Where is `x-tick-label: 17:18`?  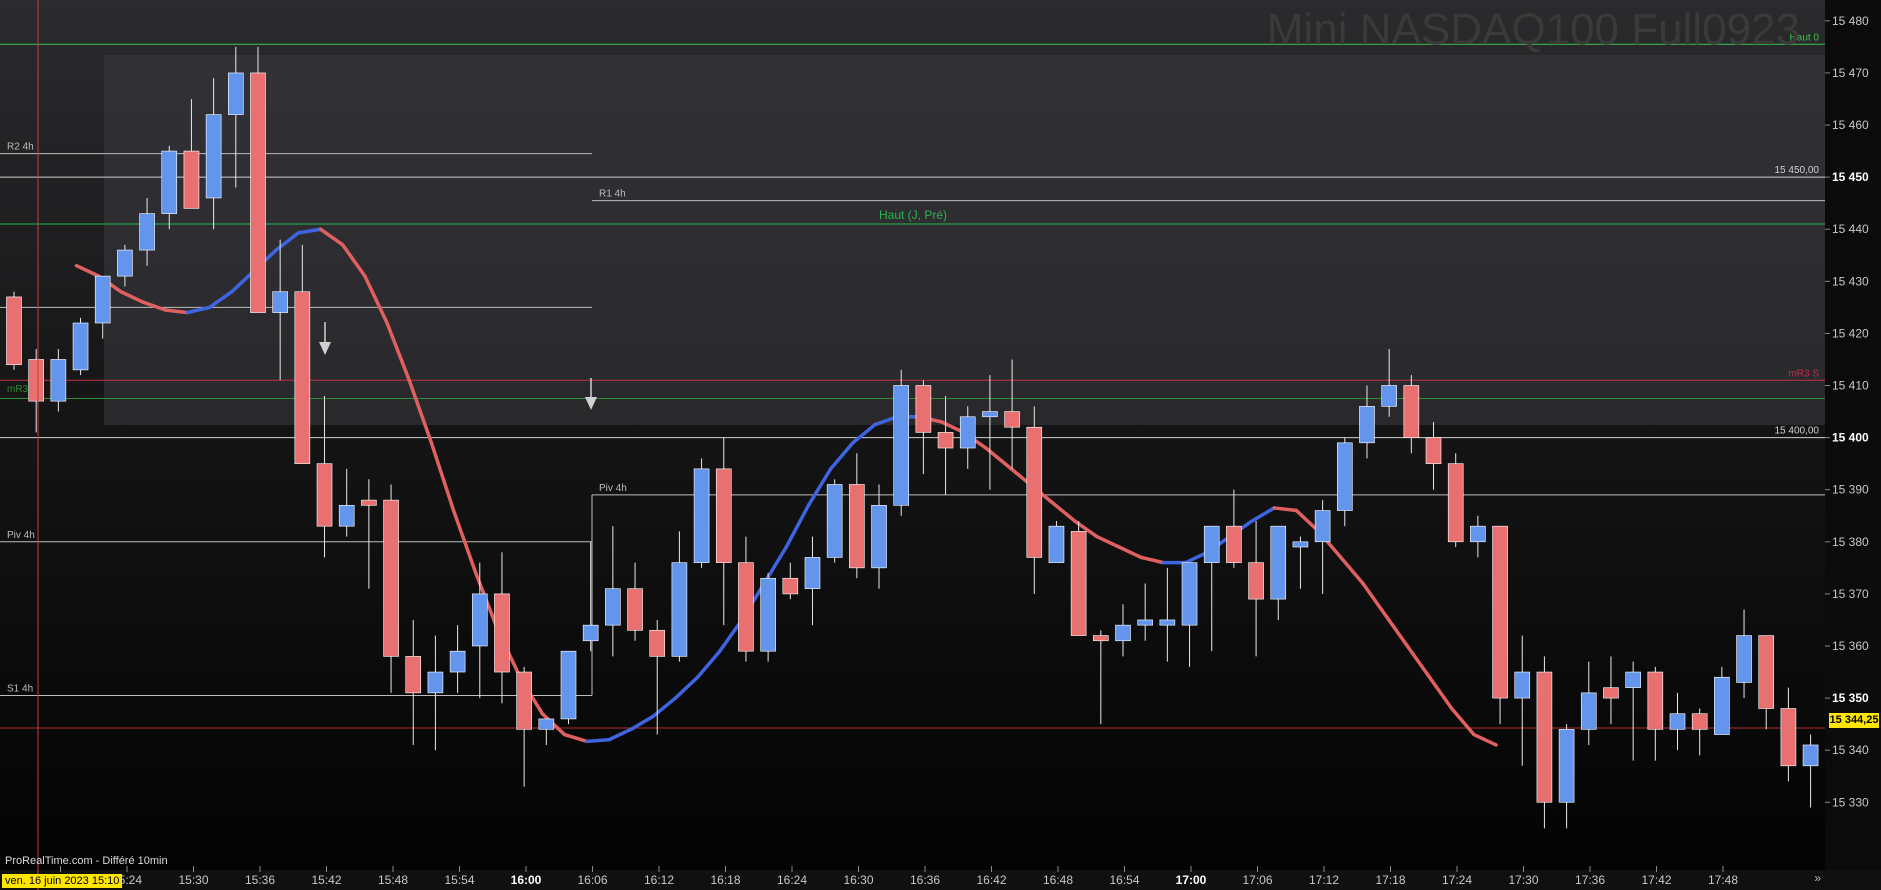 x-tick-label: 17:18 is located at coordinates (1390, 880).